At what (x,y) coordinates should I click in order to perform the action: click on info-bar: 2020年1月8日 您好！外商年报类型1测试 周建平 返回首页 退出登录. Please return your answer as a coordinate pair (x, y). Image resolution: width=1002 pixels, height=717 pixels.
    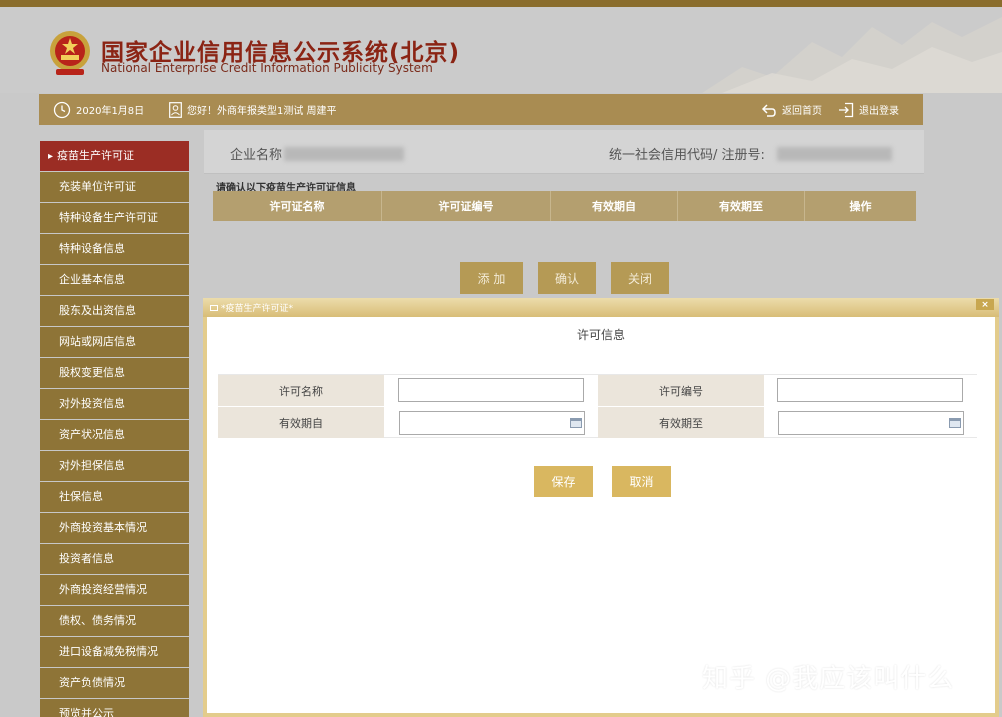
    Looking at the image, I should click on (481, 109).